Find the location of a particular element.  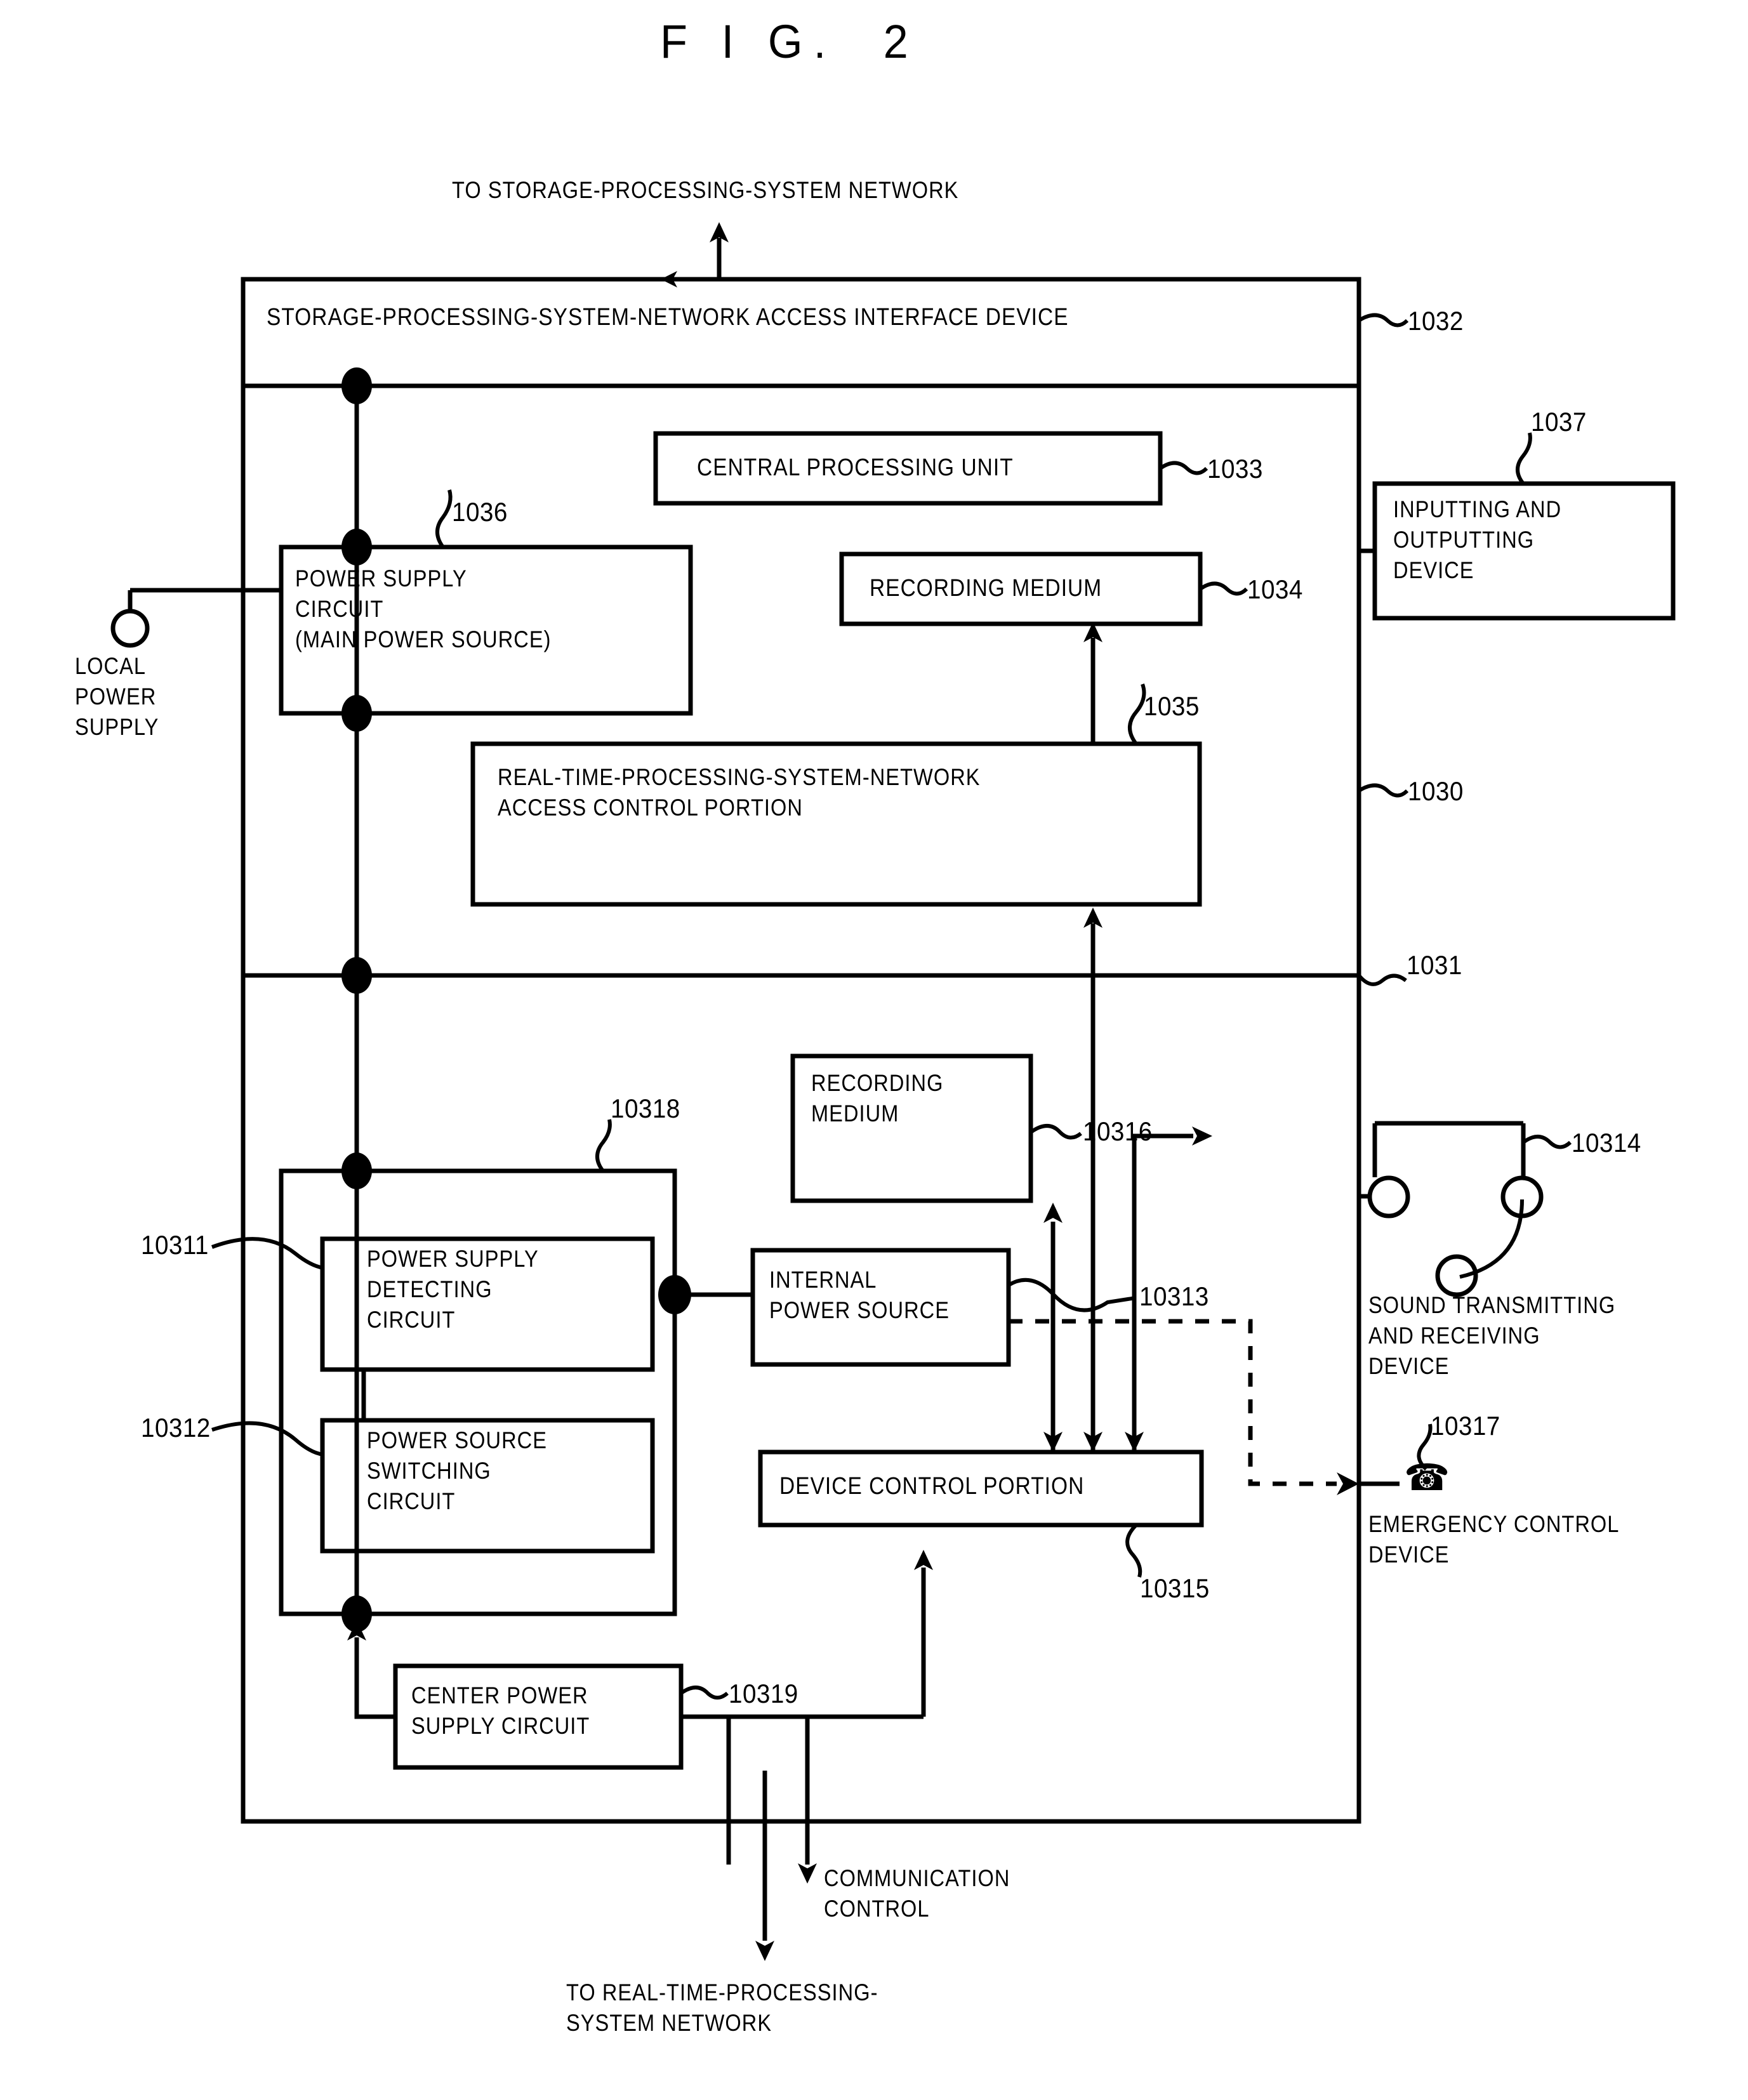

ref-10313: 10313 is located at coordinates (1174, 1296).